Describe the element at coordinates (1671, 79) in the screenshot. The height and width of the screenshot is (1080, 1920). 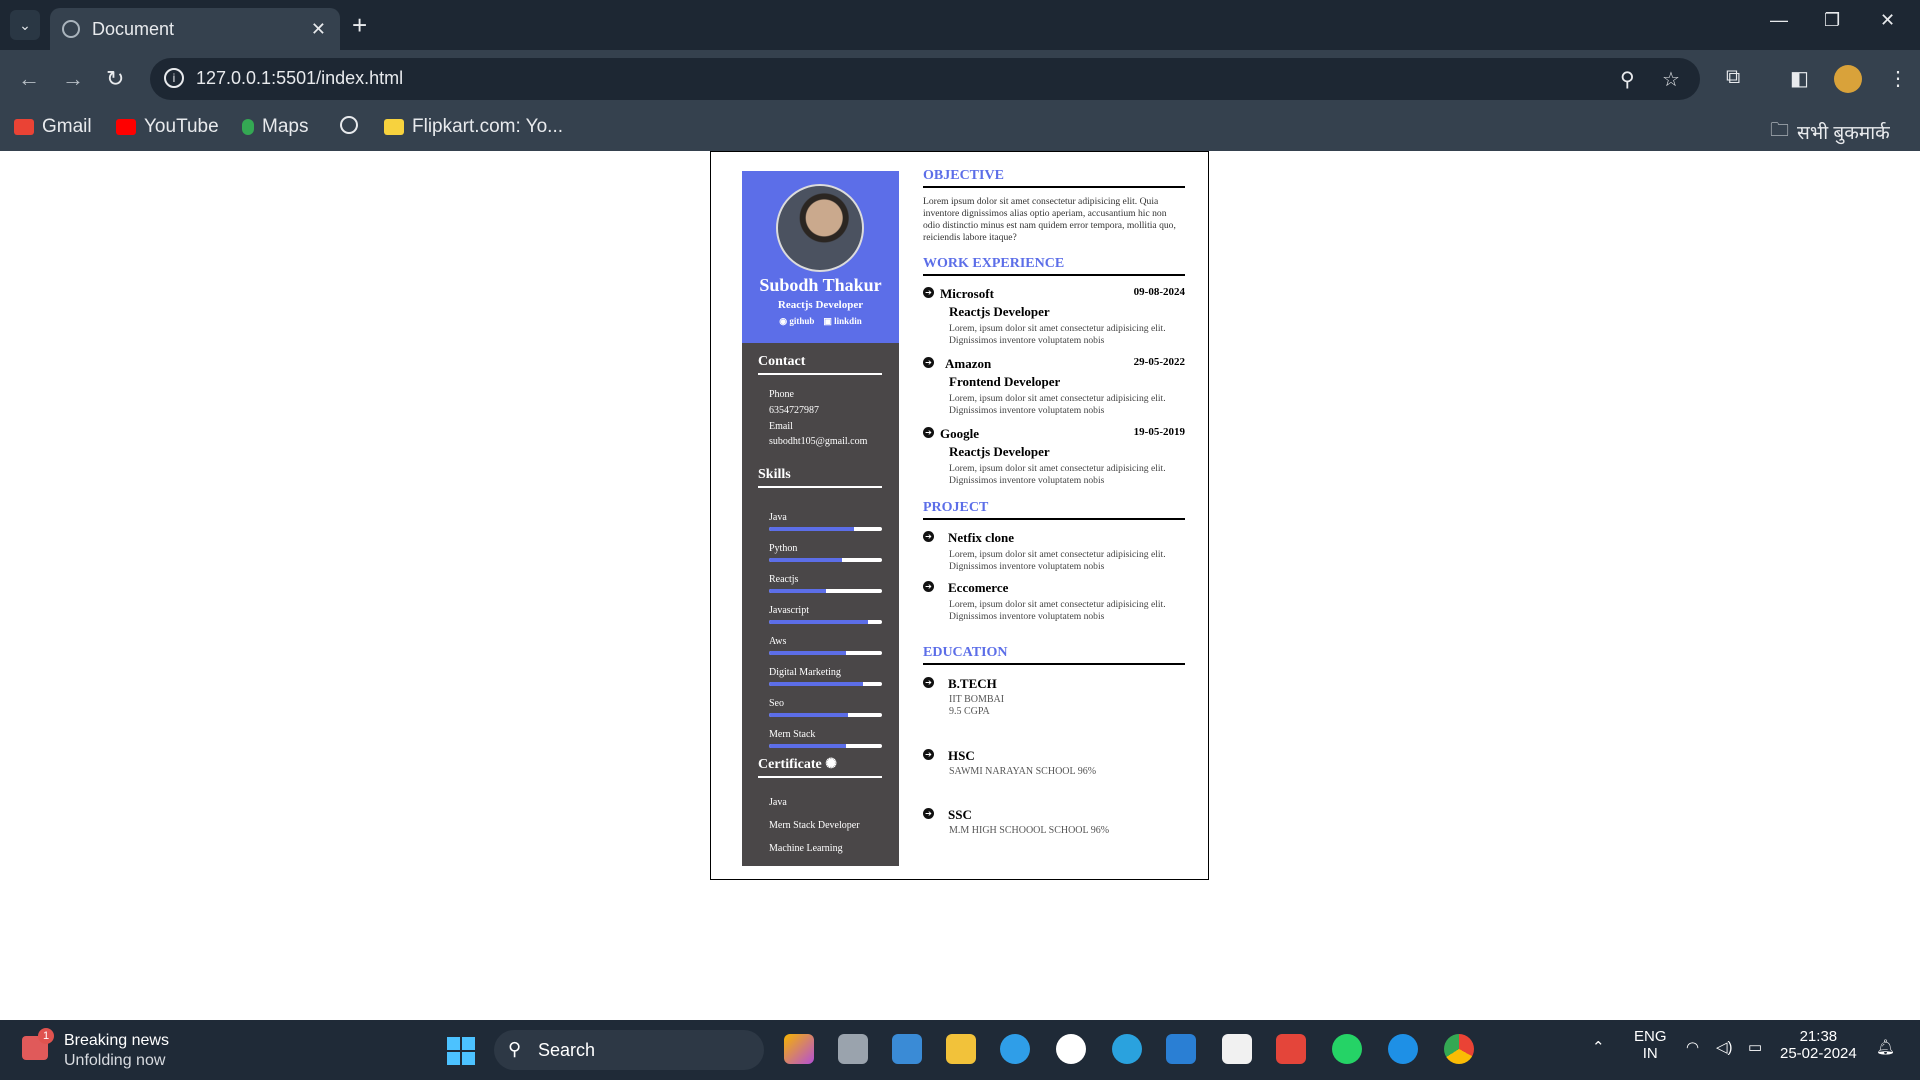
I see `bookmark-star-icon: ☆` at that location.